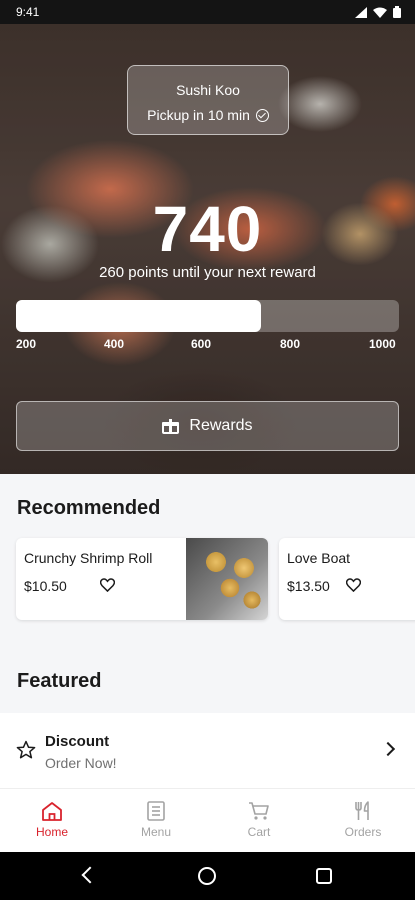  I want to click on back-icon, so click(90, 875).